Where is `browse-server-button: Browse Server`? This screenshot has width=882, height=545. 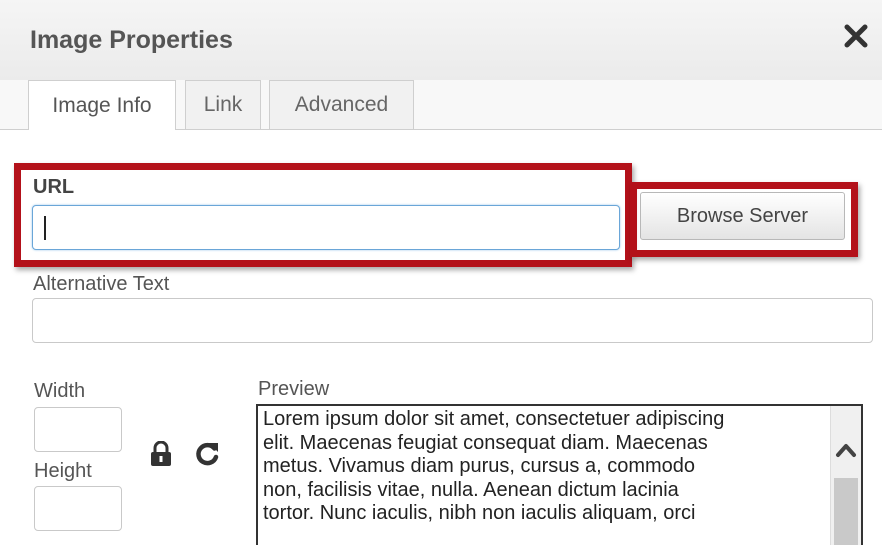 browse-server-button: Browse Server is located at coordinates (742, 216).